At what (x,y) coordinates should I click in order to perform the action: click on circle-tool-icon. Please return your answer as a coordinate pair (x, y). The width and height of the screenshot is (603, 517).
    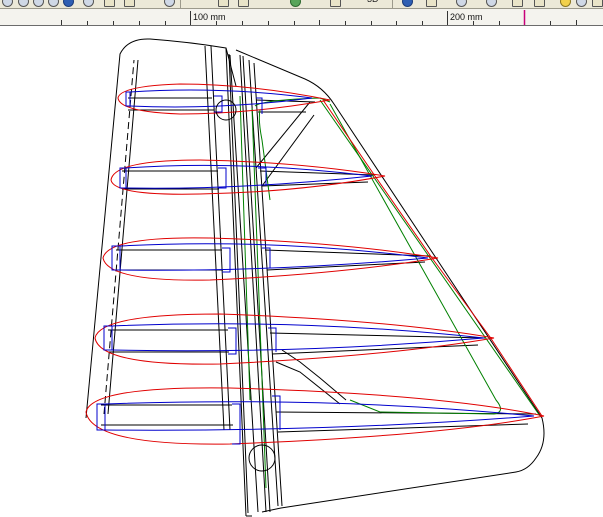
    Looking at the image, I should click on (23, 3).